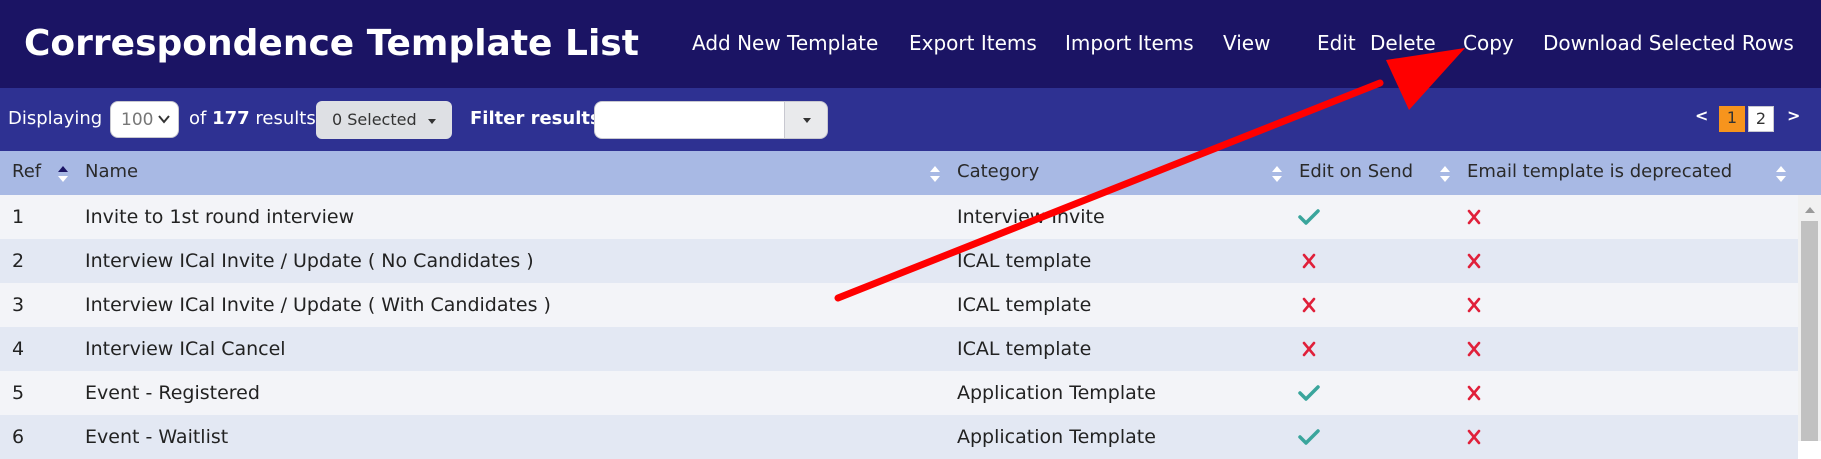 Image resolution: width=1821 pixels, height=459 pixels. I want to click on filter-dropdown-button, so click(806, 120).